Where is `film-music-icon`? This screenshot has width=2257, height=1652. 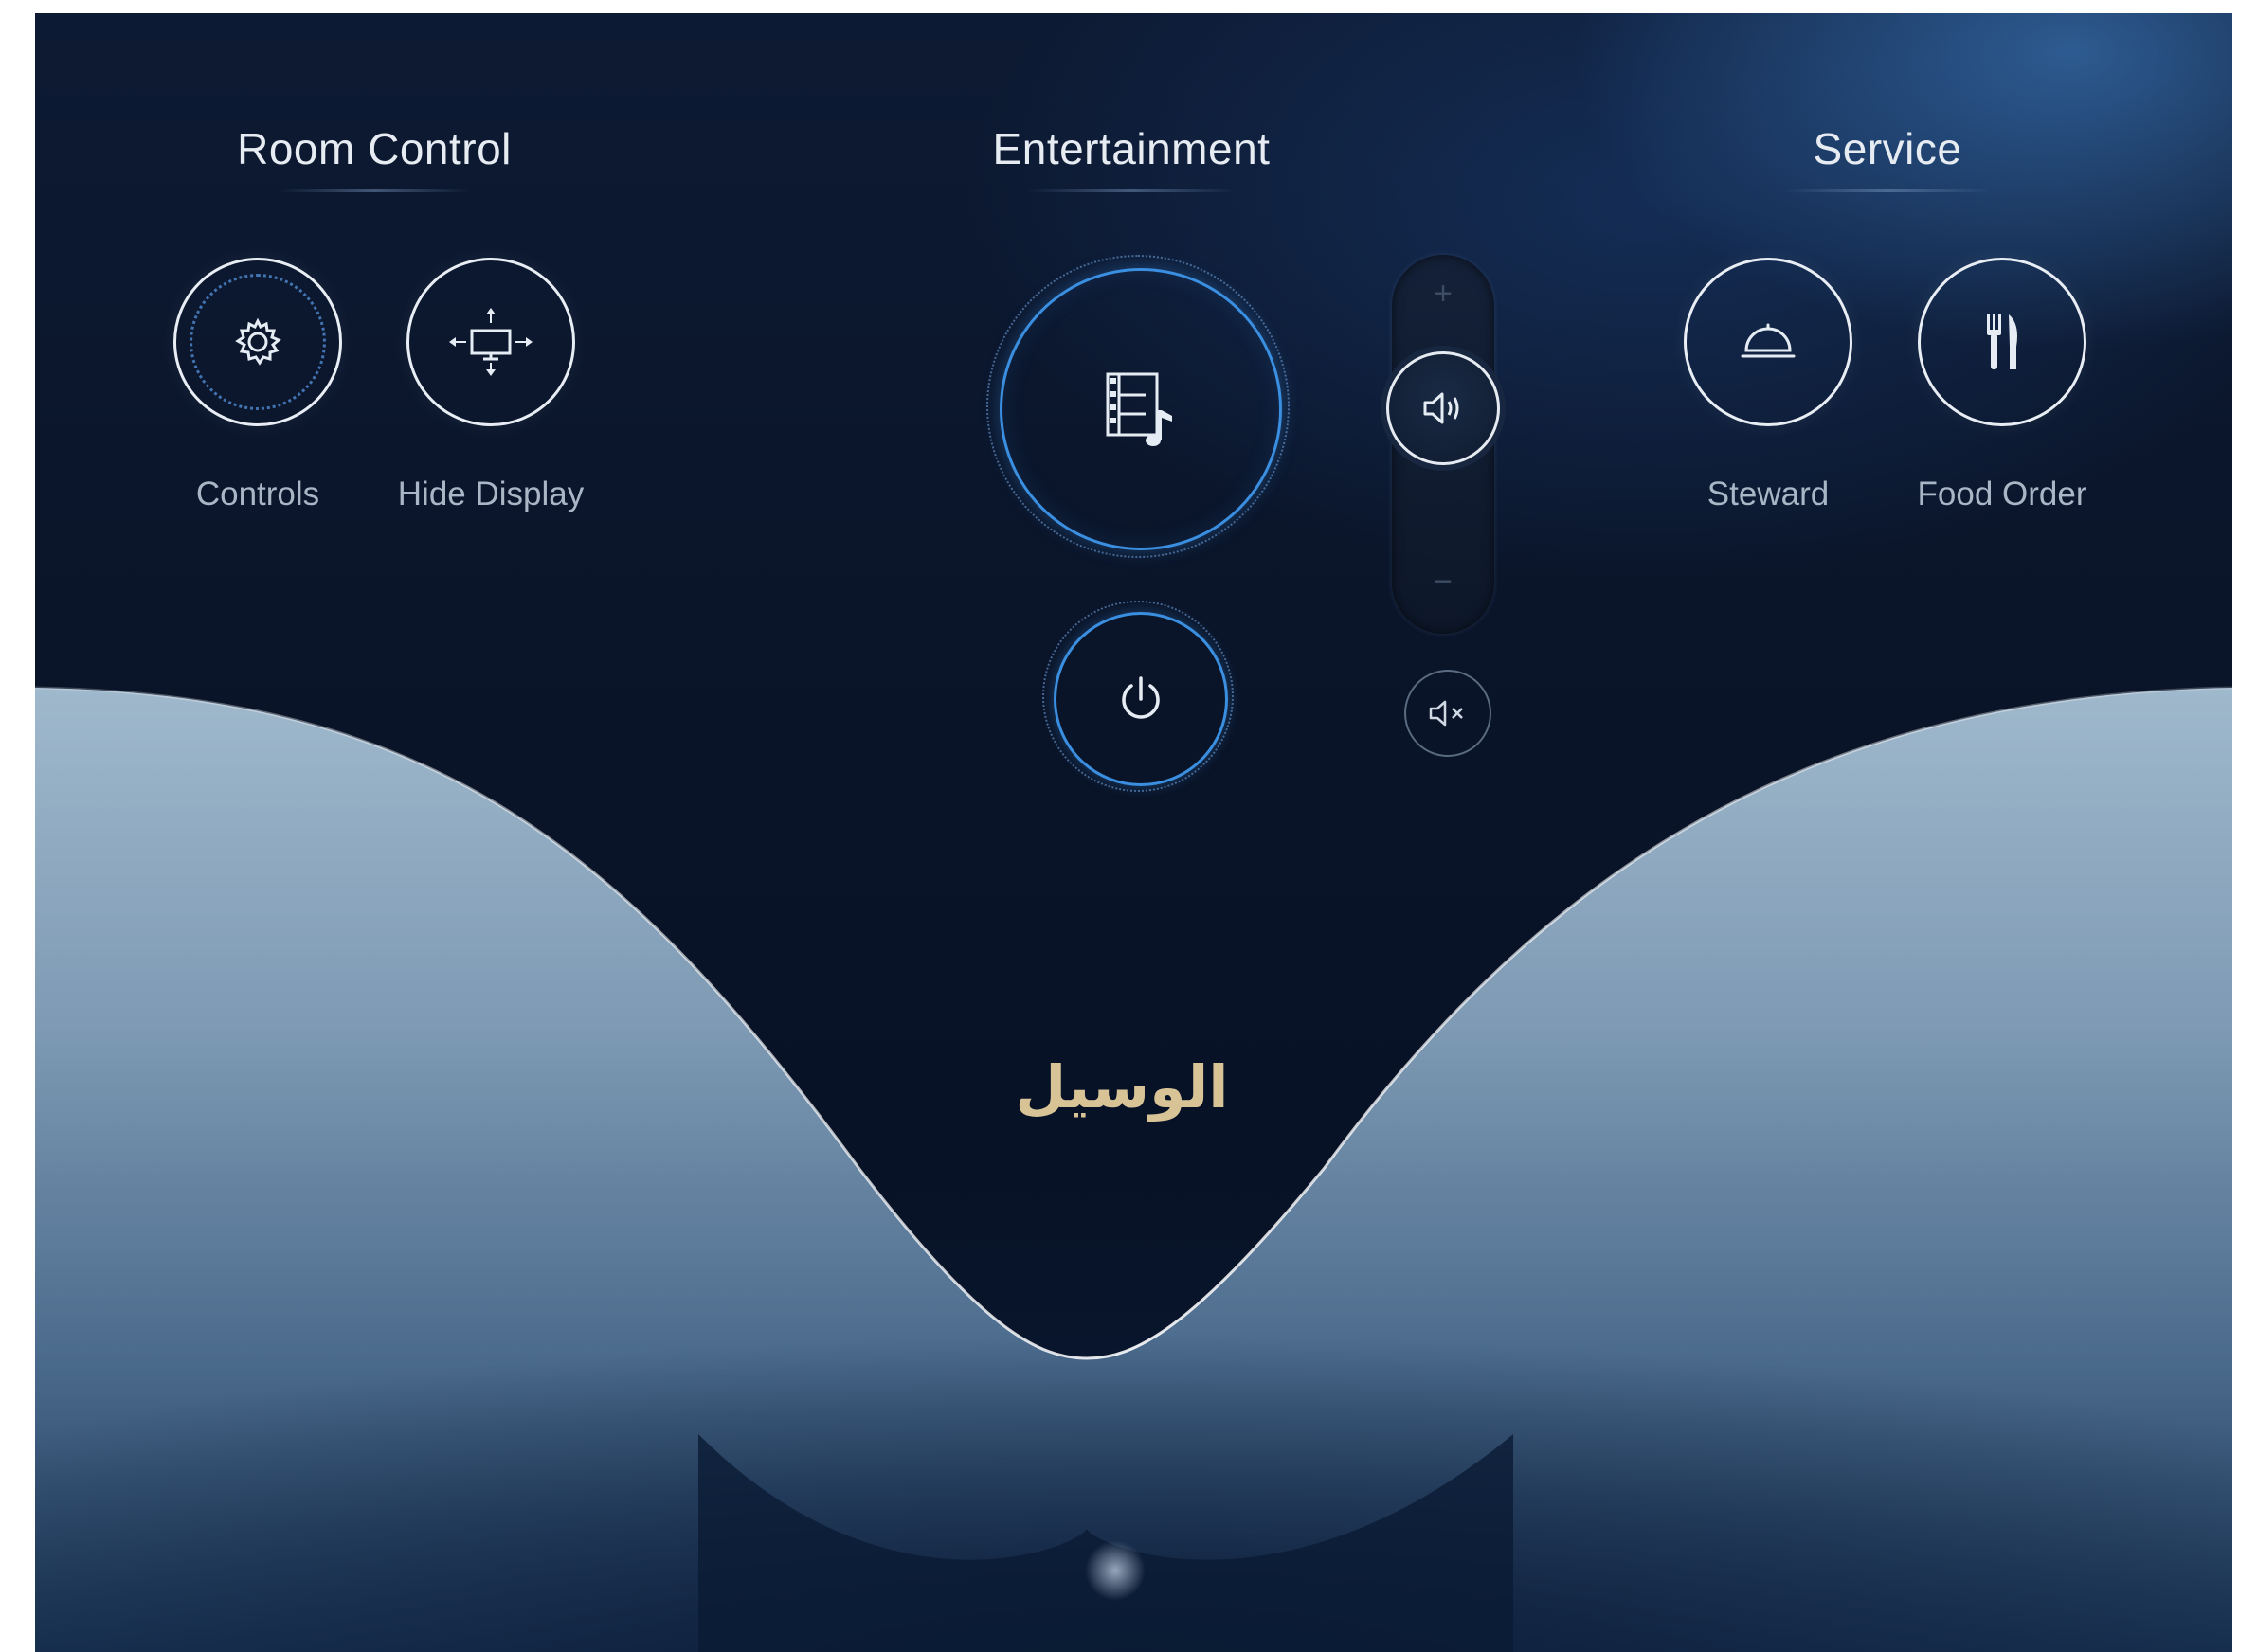 film-music-icon is located at coordinates (1139, 409).